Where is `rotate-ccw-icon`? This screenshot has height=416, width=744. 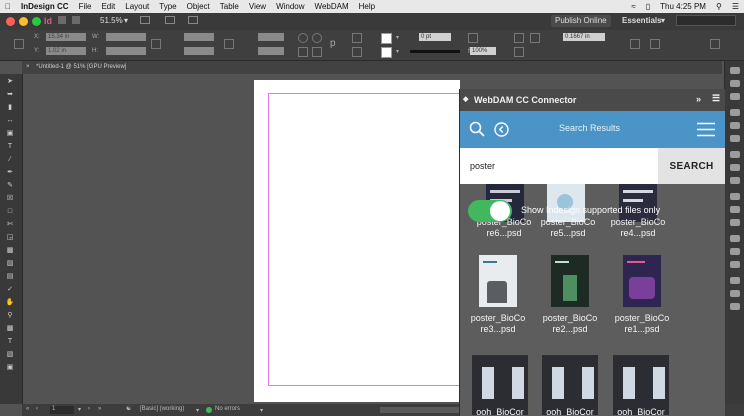 rotate-ccw-icon is located at coordinates (317, 38).